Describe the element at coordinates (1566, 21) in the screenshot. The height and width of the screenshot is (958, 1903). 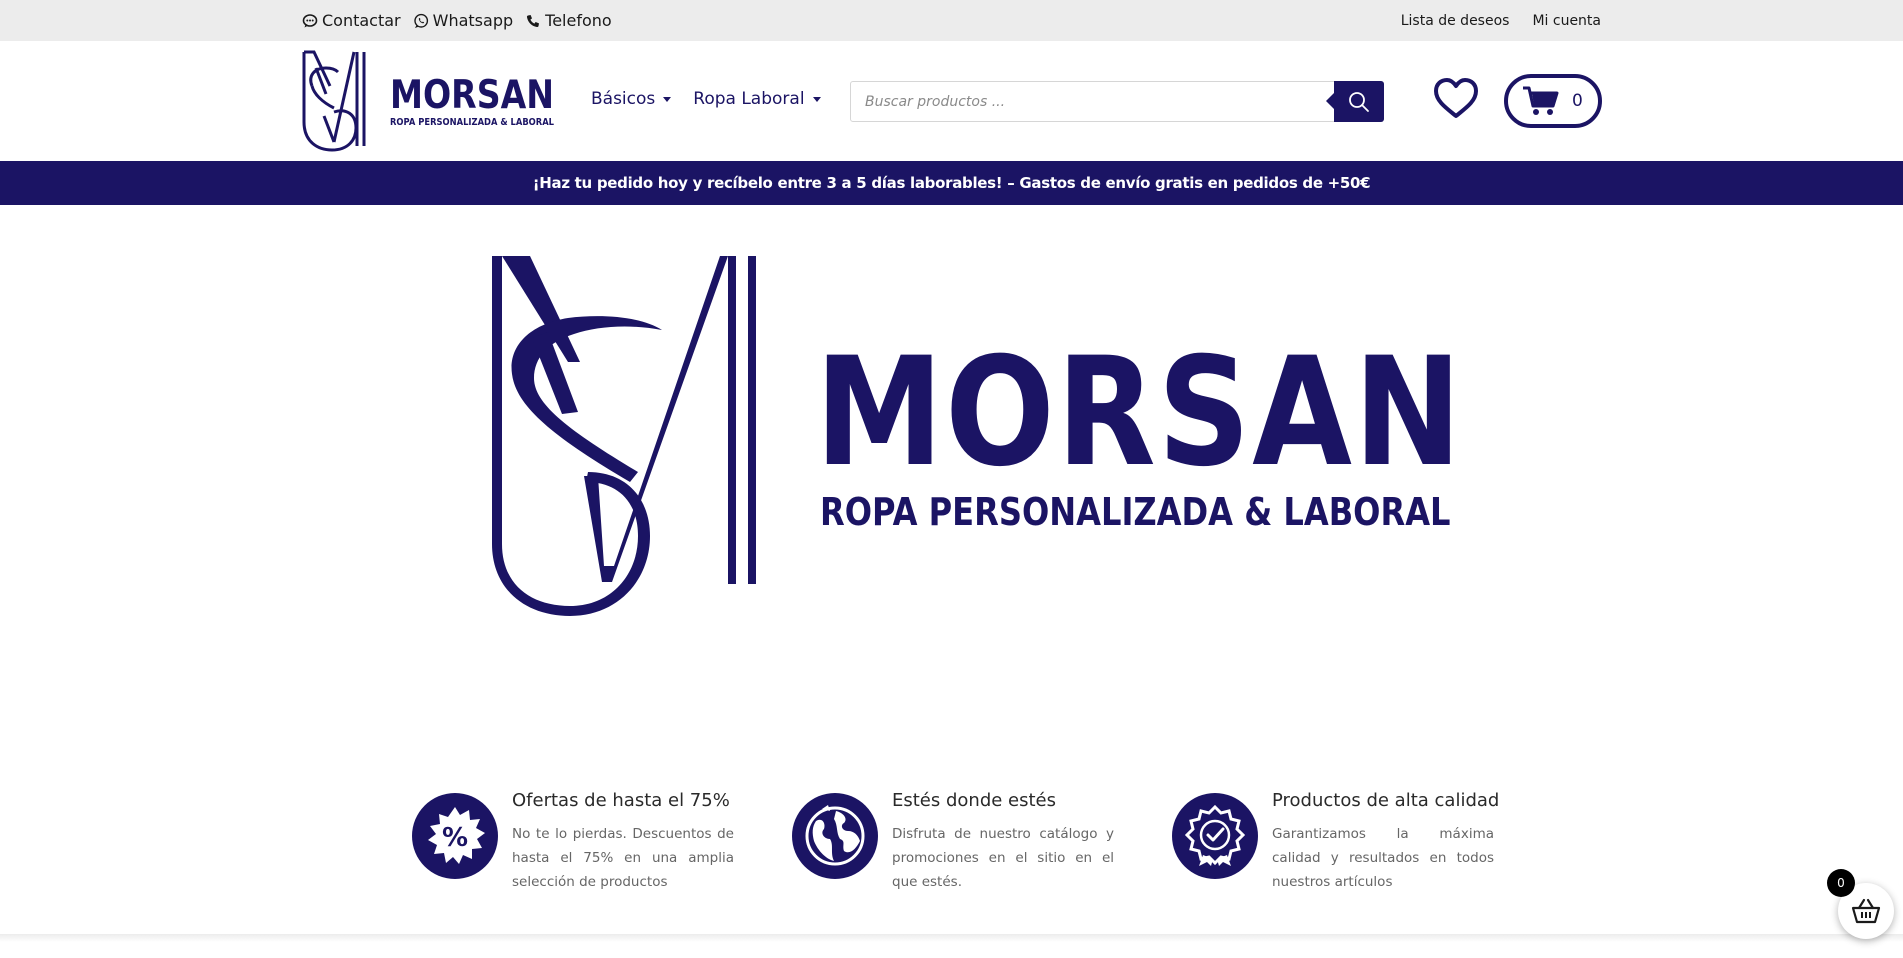
I see `account-link: Mi cuenta` at that location.